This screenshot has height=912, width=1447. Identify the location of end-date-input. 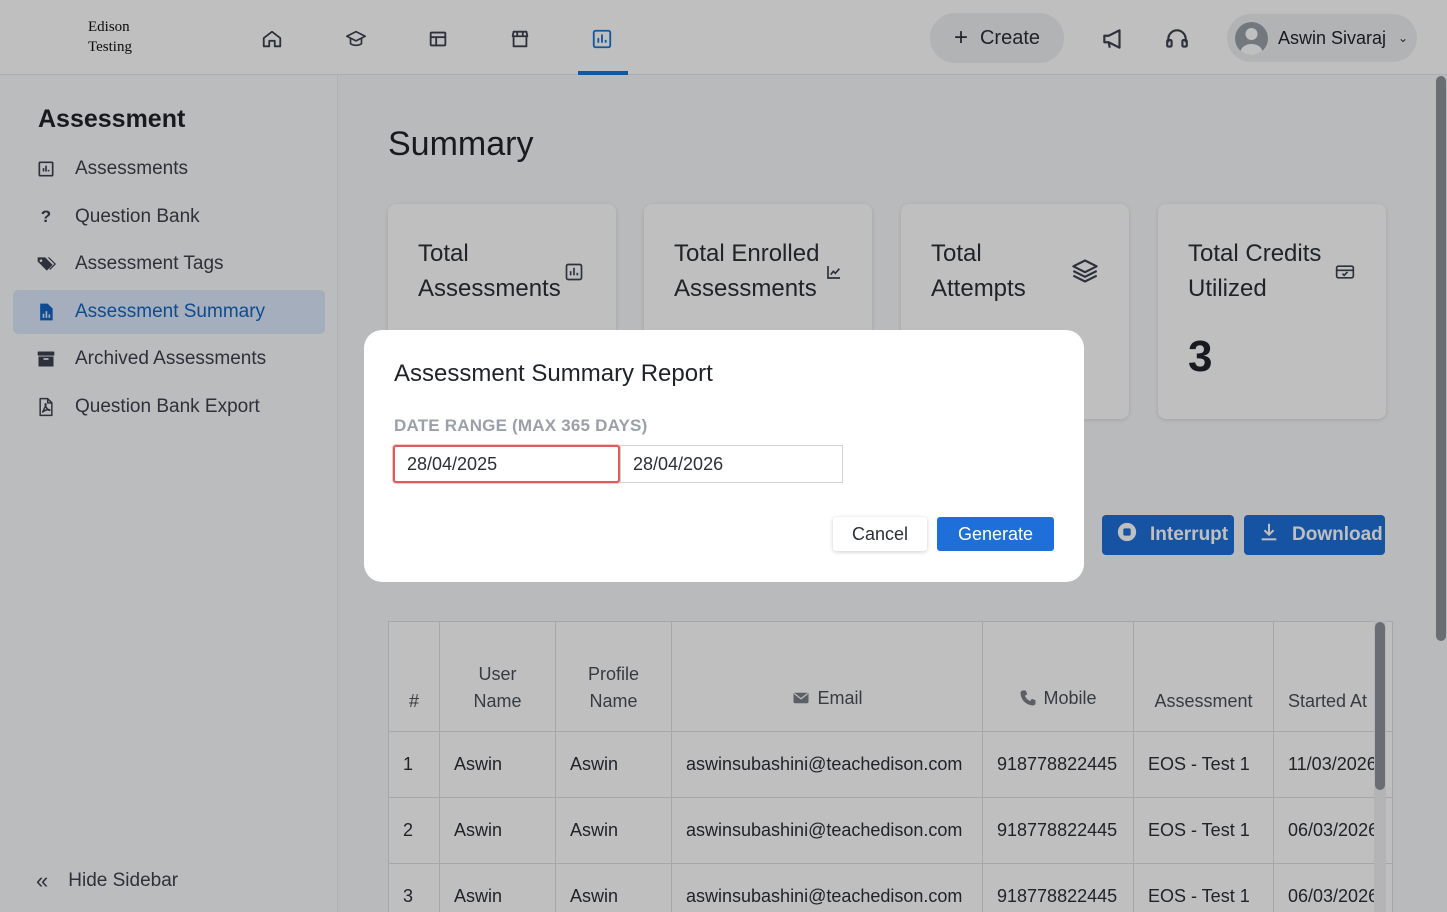
(731, 464).